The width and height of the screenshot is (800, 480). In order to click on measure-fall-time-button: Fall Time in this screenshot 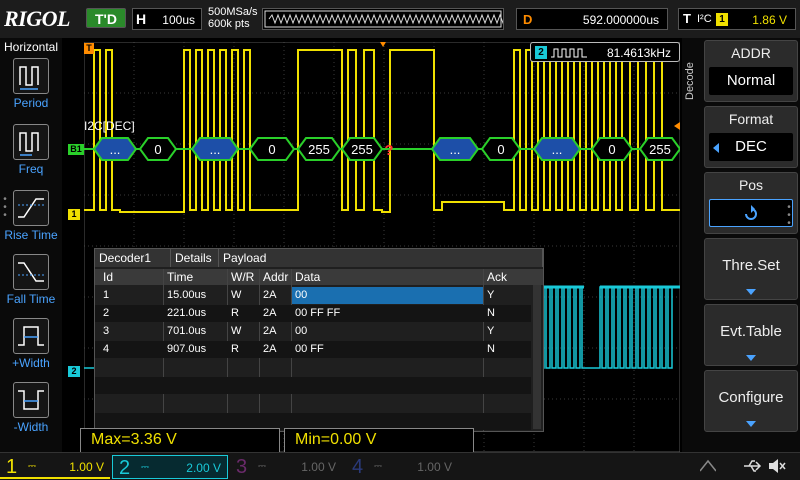, I will do `click(31, 280)`.